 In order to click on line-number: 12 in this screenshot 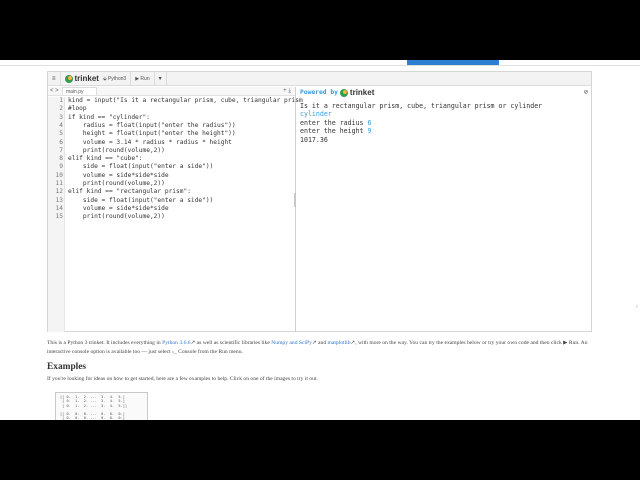, I will do `click(59, 192)`.